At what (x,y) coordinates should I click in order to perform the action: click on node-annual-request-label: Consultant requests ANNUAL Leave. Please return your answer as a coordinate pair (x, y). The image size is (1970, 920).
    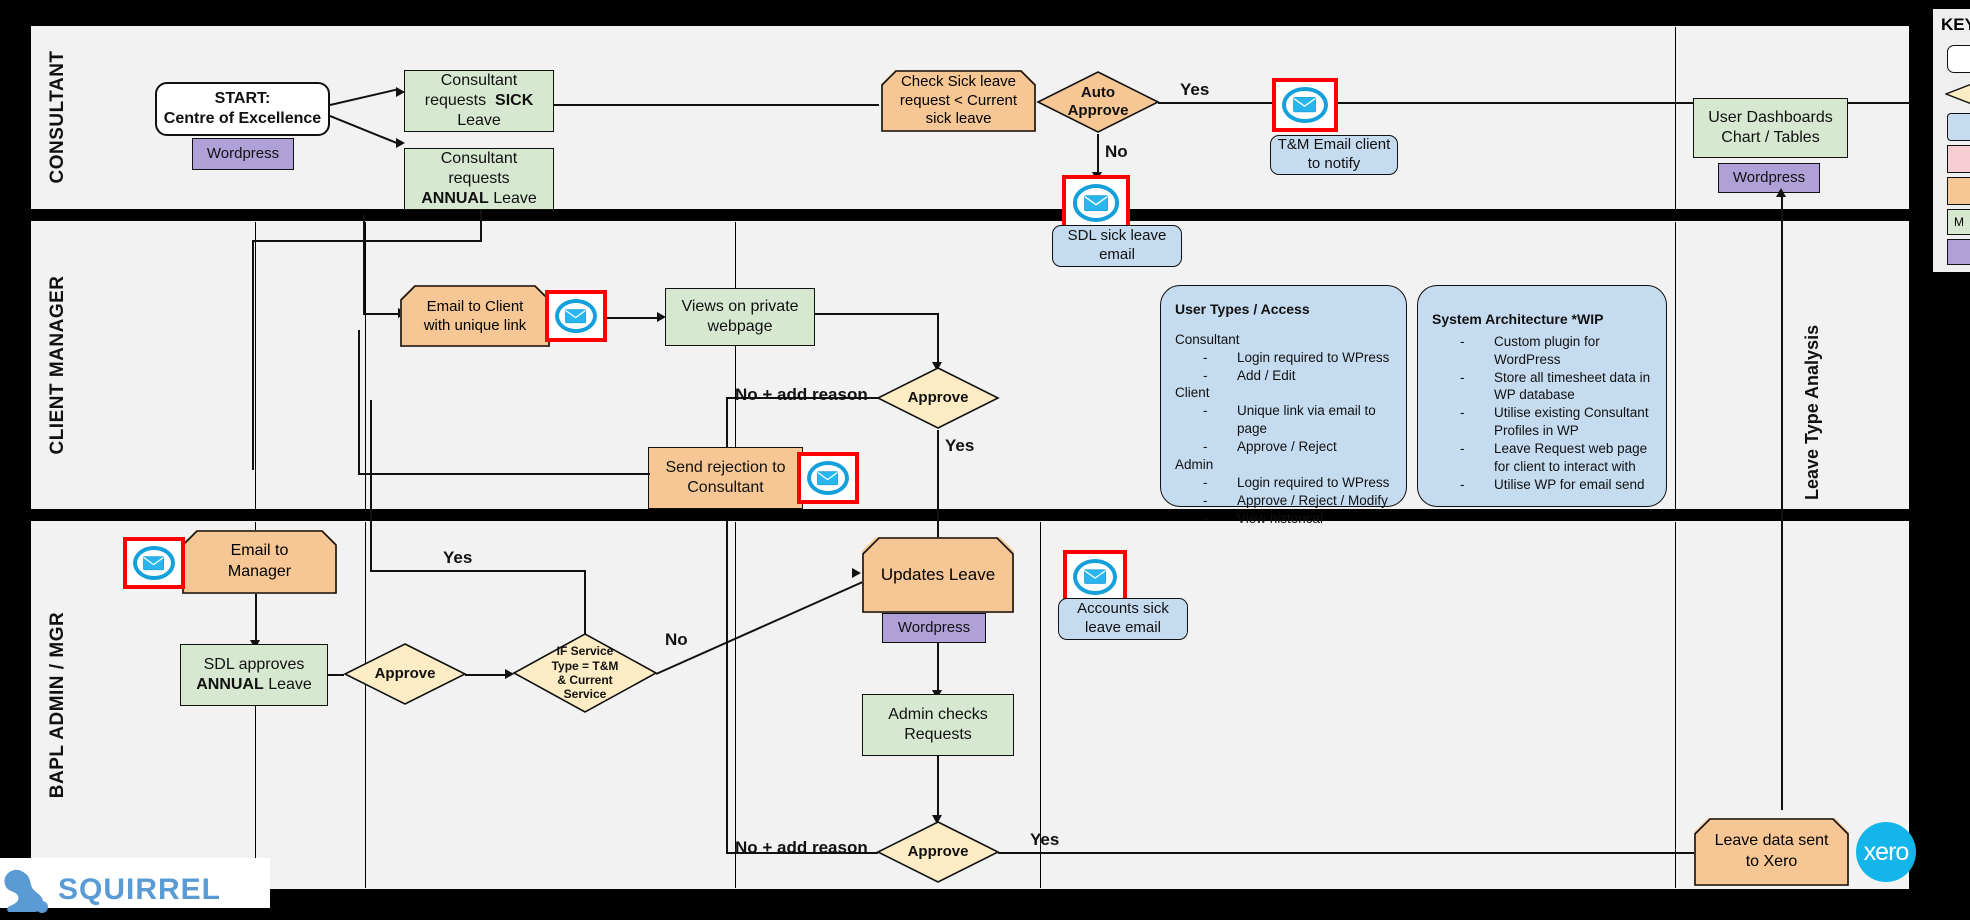
    Looking at the image, I should click on (479, 178).